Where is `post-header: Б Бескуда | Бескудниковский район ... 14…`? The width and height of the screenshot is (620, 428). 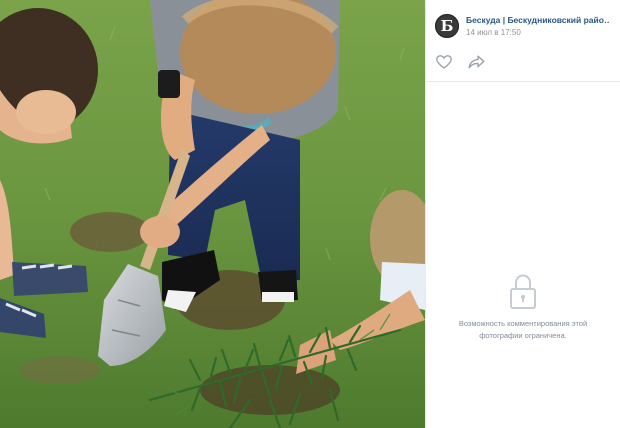 post-header: Б Бескуда | Бескудниковский район ... 14… is located at coordinates (523, 21).